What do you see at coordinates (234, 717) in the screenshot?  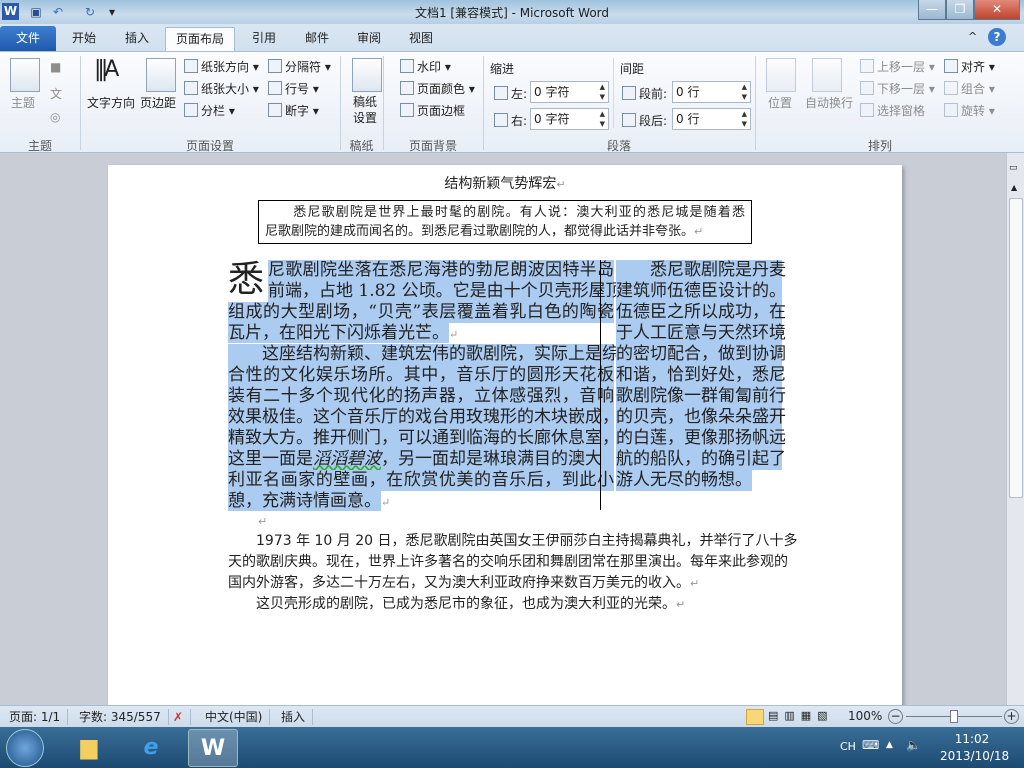 I see `language: 中文(中国)` at bounding box center [234, 717].